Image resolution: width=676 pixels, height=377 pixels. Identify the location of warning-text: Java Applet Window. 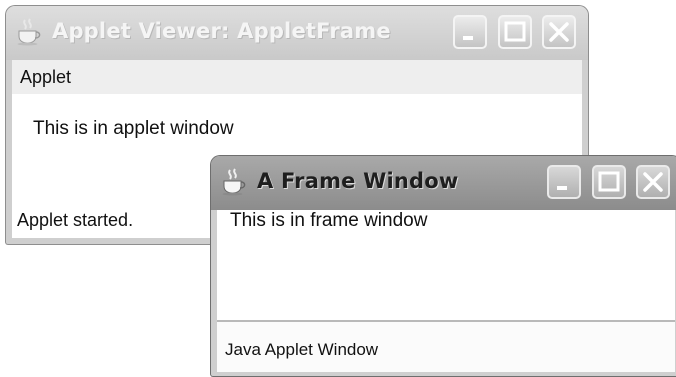
(302, 349).